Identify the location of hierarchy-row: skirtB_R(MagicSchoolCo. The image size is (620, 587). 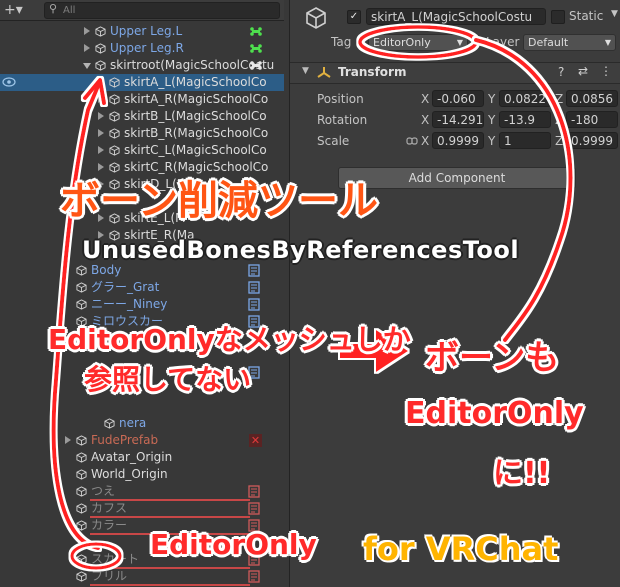
(142, 133).